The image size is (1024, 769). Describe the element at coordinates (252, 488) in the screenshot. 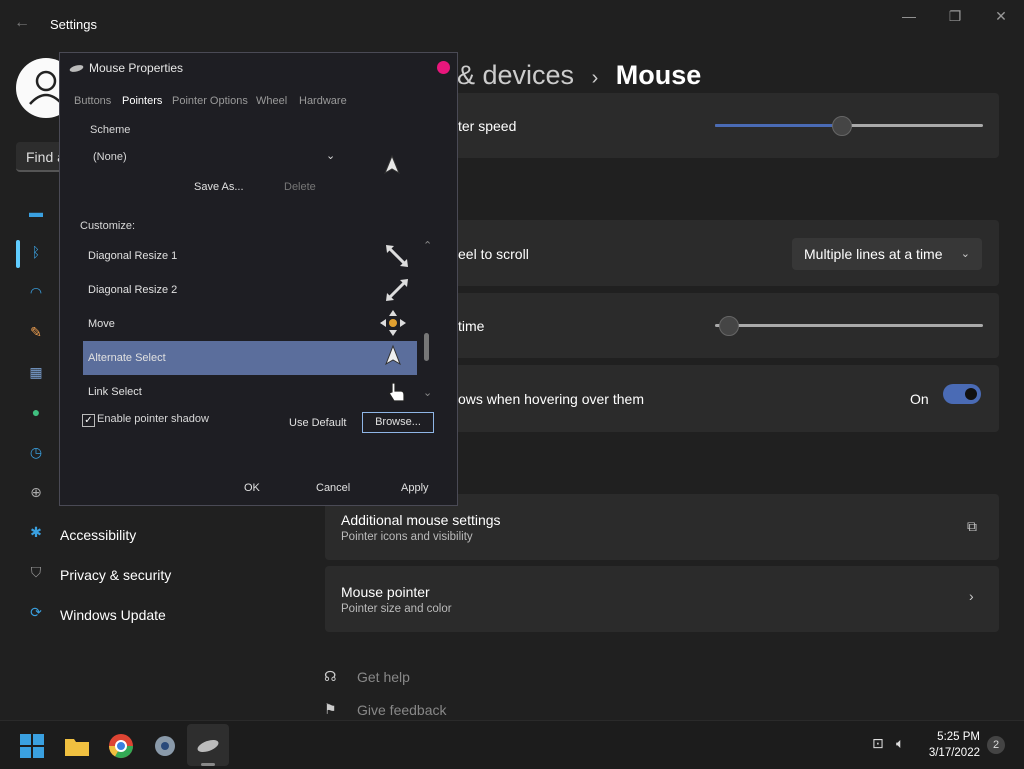

I see `ok-button: OK` at that location.